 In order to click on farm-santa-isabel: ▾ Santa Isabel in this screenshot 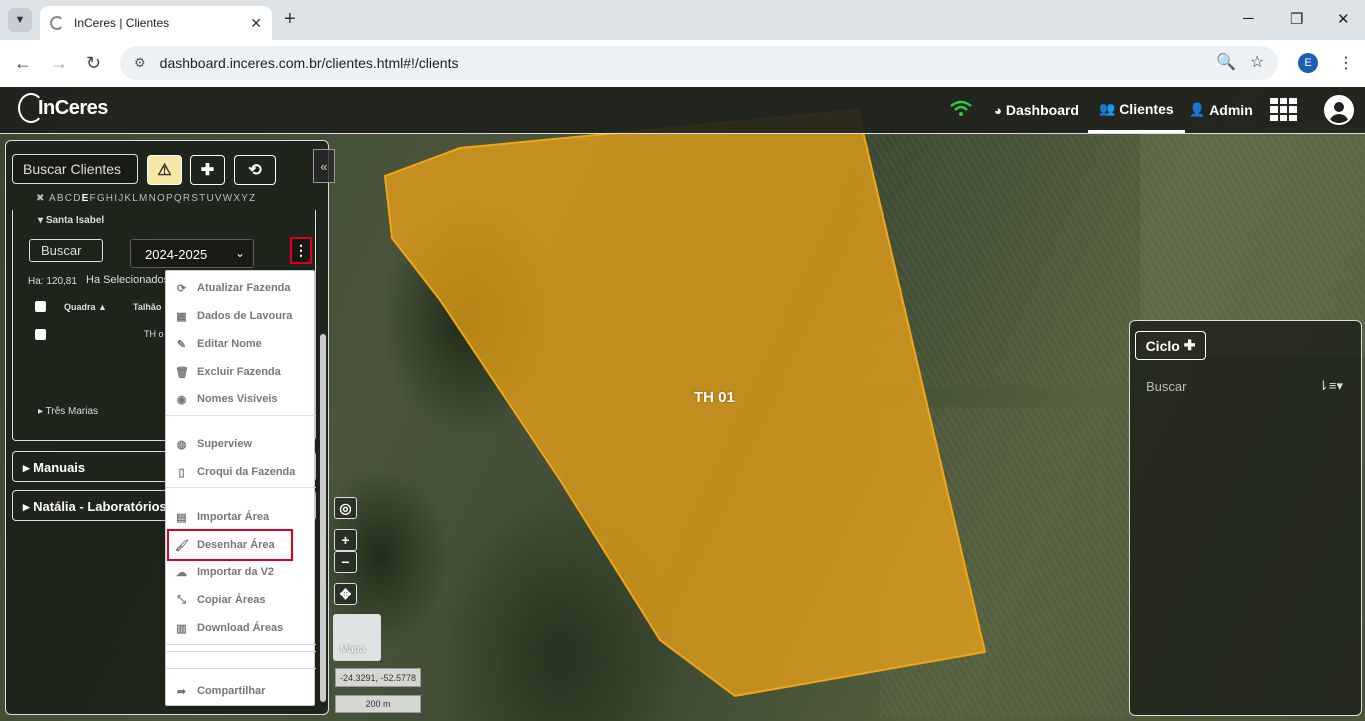, I will do `click(71, 220)`.